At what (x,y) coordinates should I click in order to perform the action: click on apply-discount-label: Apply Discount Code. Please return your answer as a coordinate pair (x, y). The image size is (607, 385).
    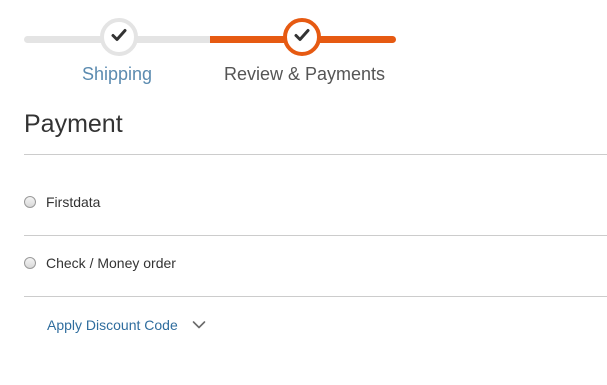
    Looking at the image, I should click on (112, 325).